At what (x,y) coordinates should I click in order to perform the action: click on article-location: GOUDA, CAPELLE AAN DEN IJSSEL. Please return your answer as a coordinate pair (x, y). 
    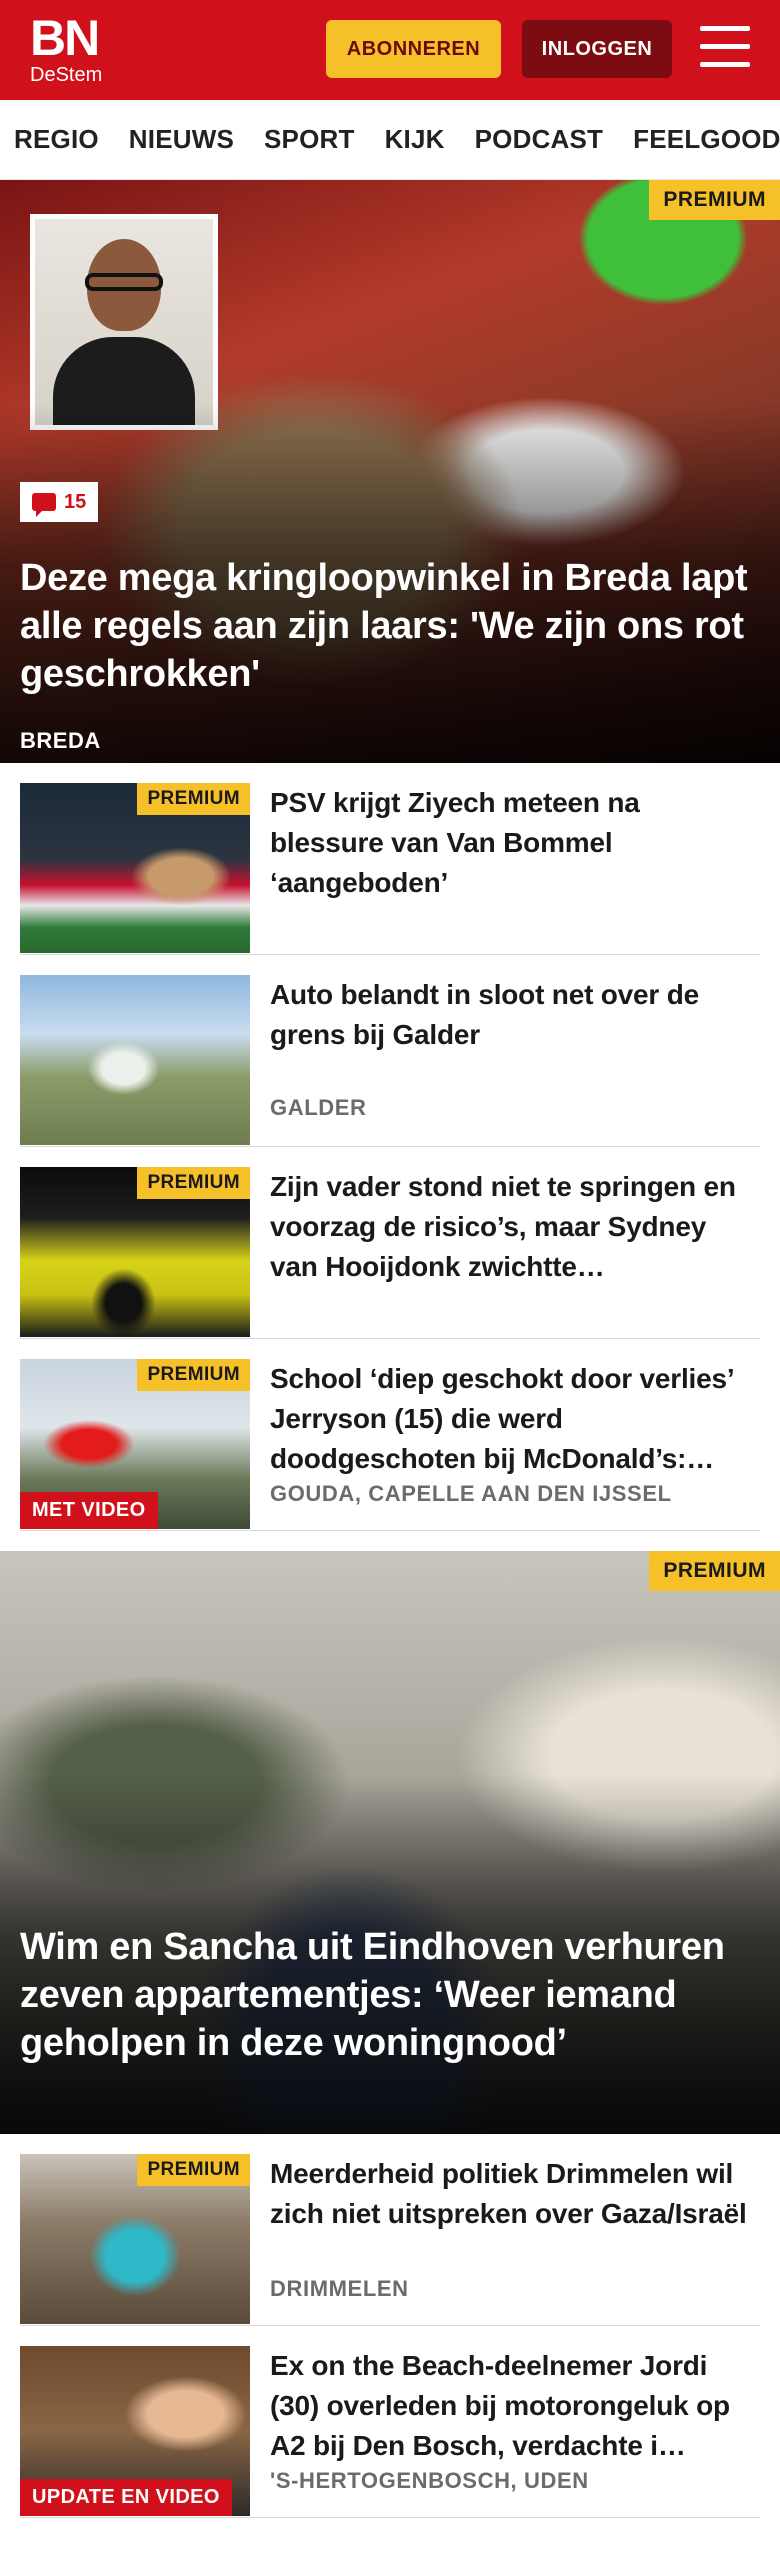
    Looking at the image, I should click on (471, 1493).